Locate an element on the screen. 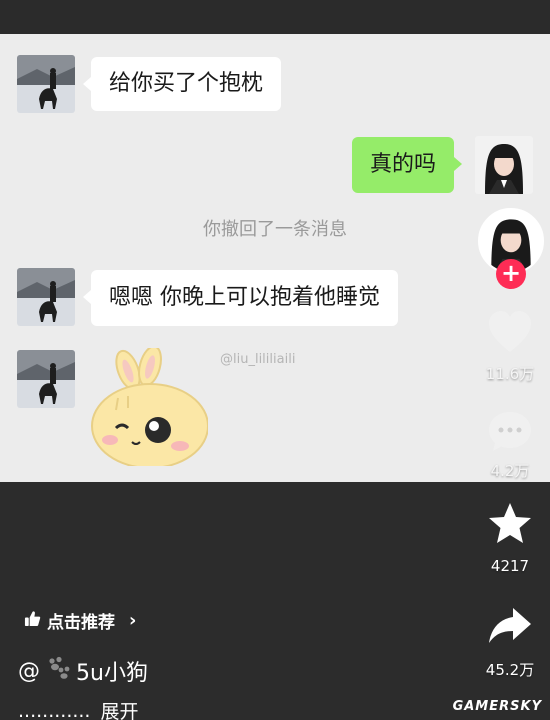  thumbs-up-icon is located at coordinates (32, 621).